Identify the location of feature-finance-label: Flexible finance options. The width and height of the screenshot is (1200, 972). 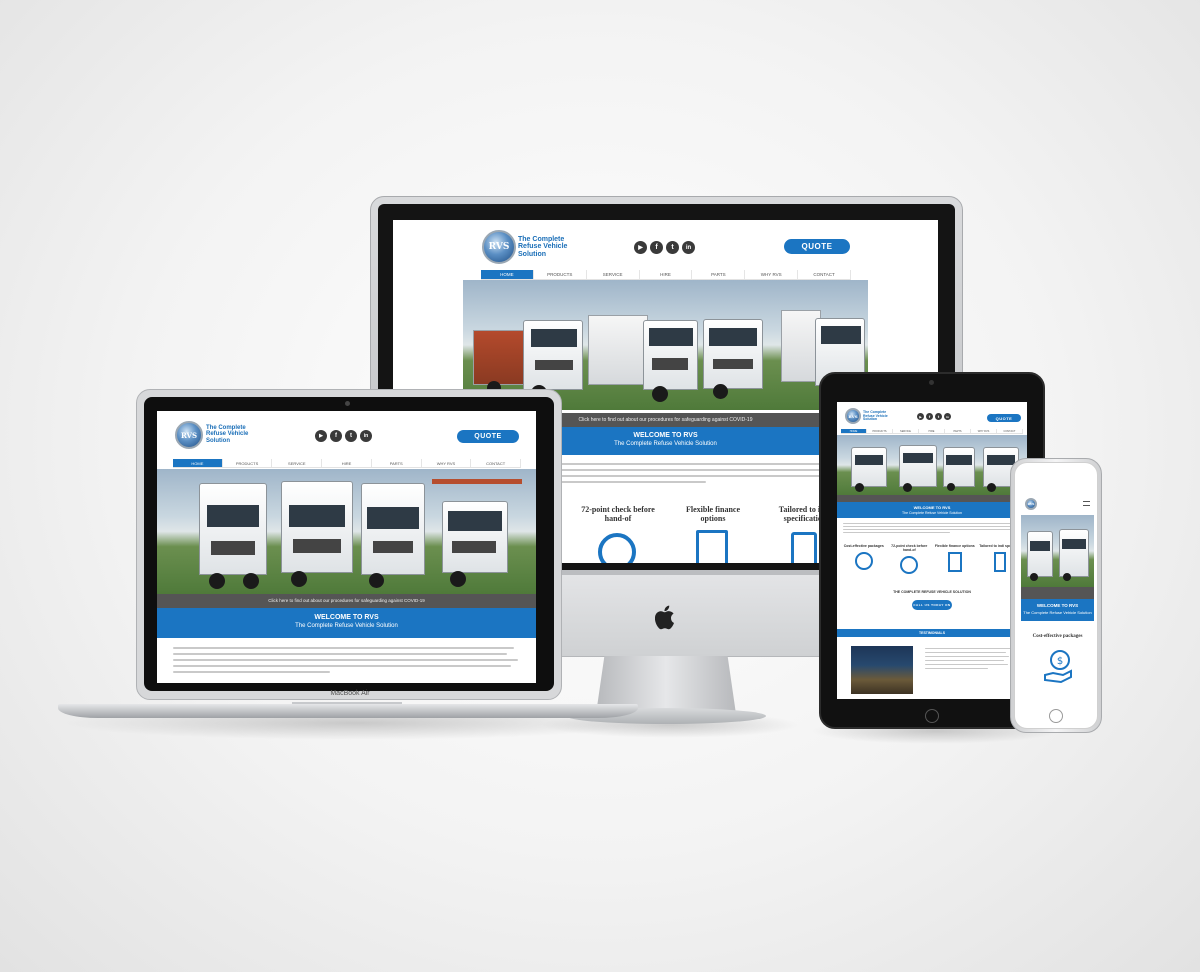
(713, 514).